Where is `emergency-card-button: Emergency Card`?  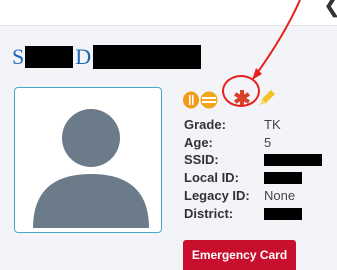
emergency-card-button: Emergency Card is located at coordinates (239, 255).